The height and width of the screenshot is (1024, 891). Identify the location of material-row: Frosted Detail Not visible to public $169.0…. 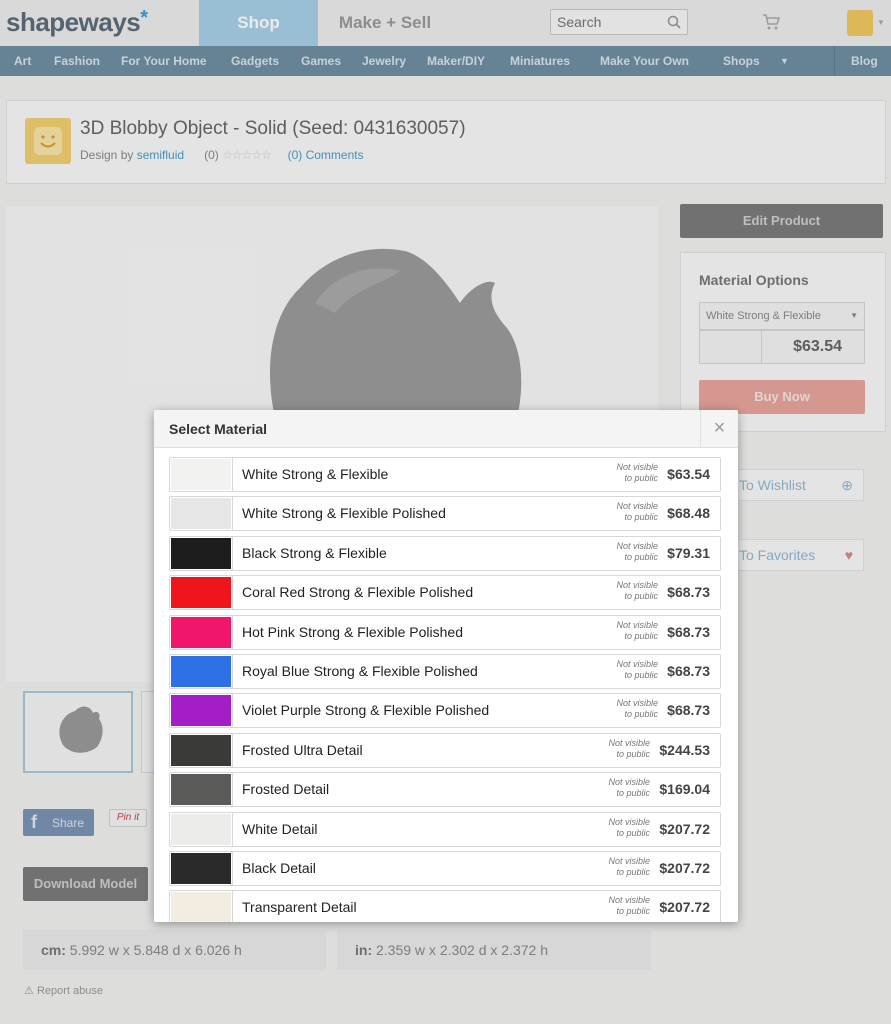
(445, 790).